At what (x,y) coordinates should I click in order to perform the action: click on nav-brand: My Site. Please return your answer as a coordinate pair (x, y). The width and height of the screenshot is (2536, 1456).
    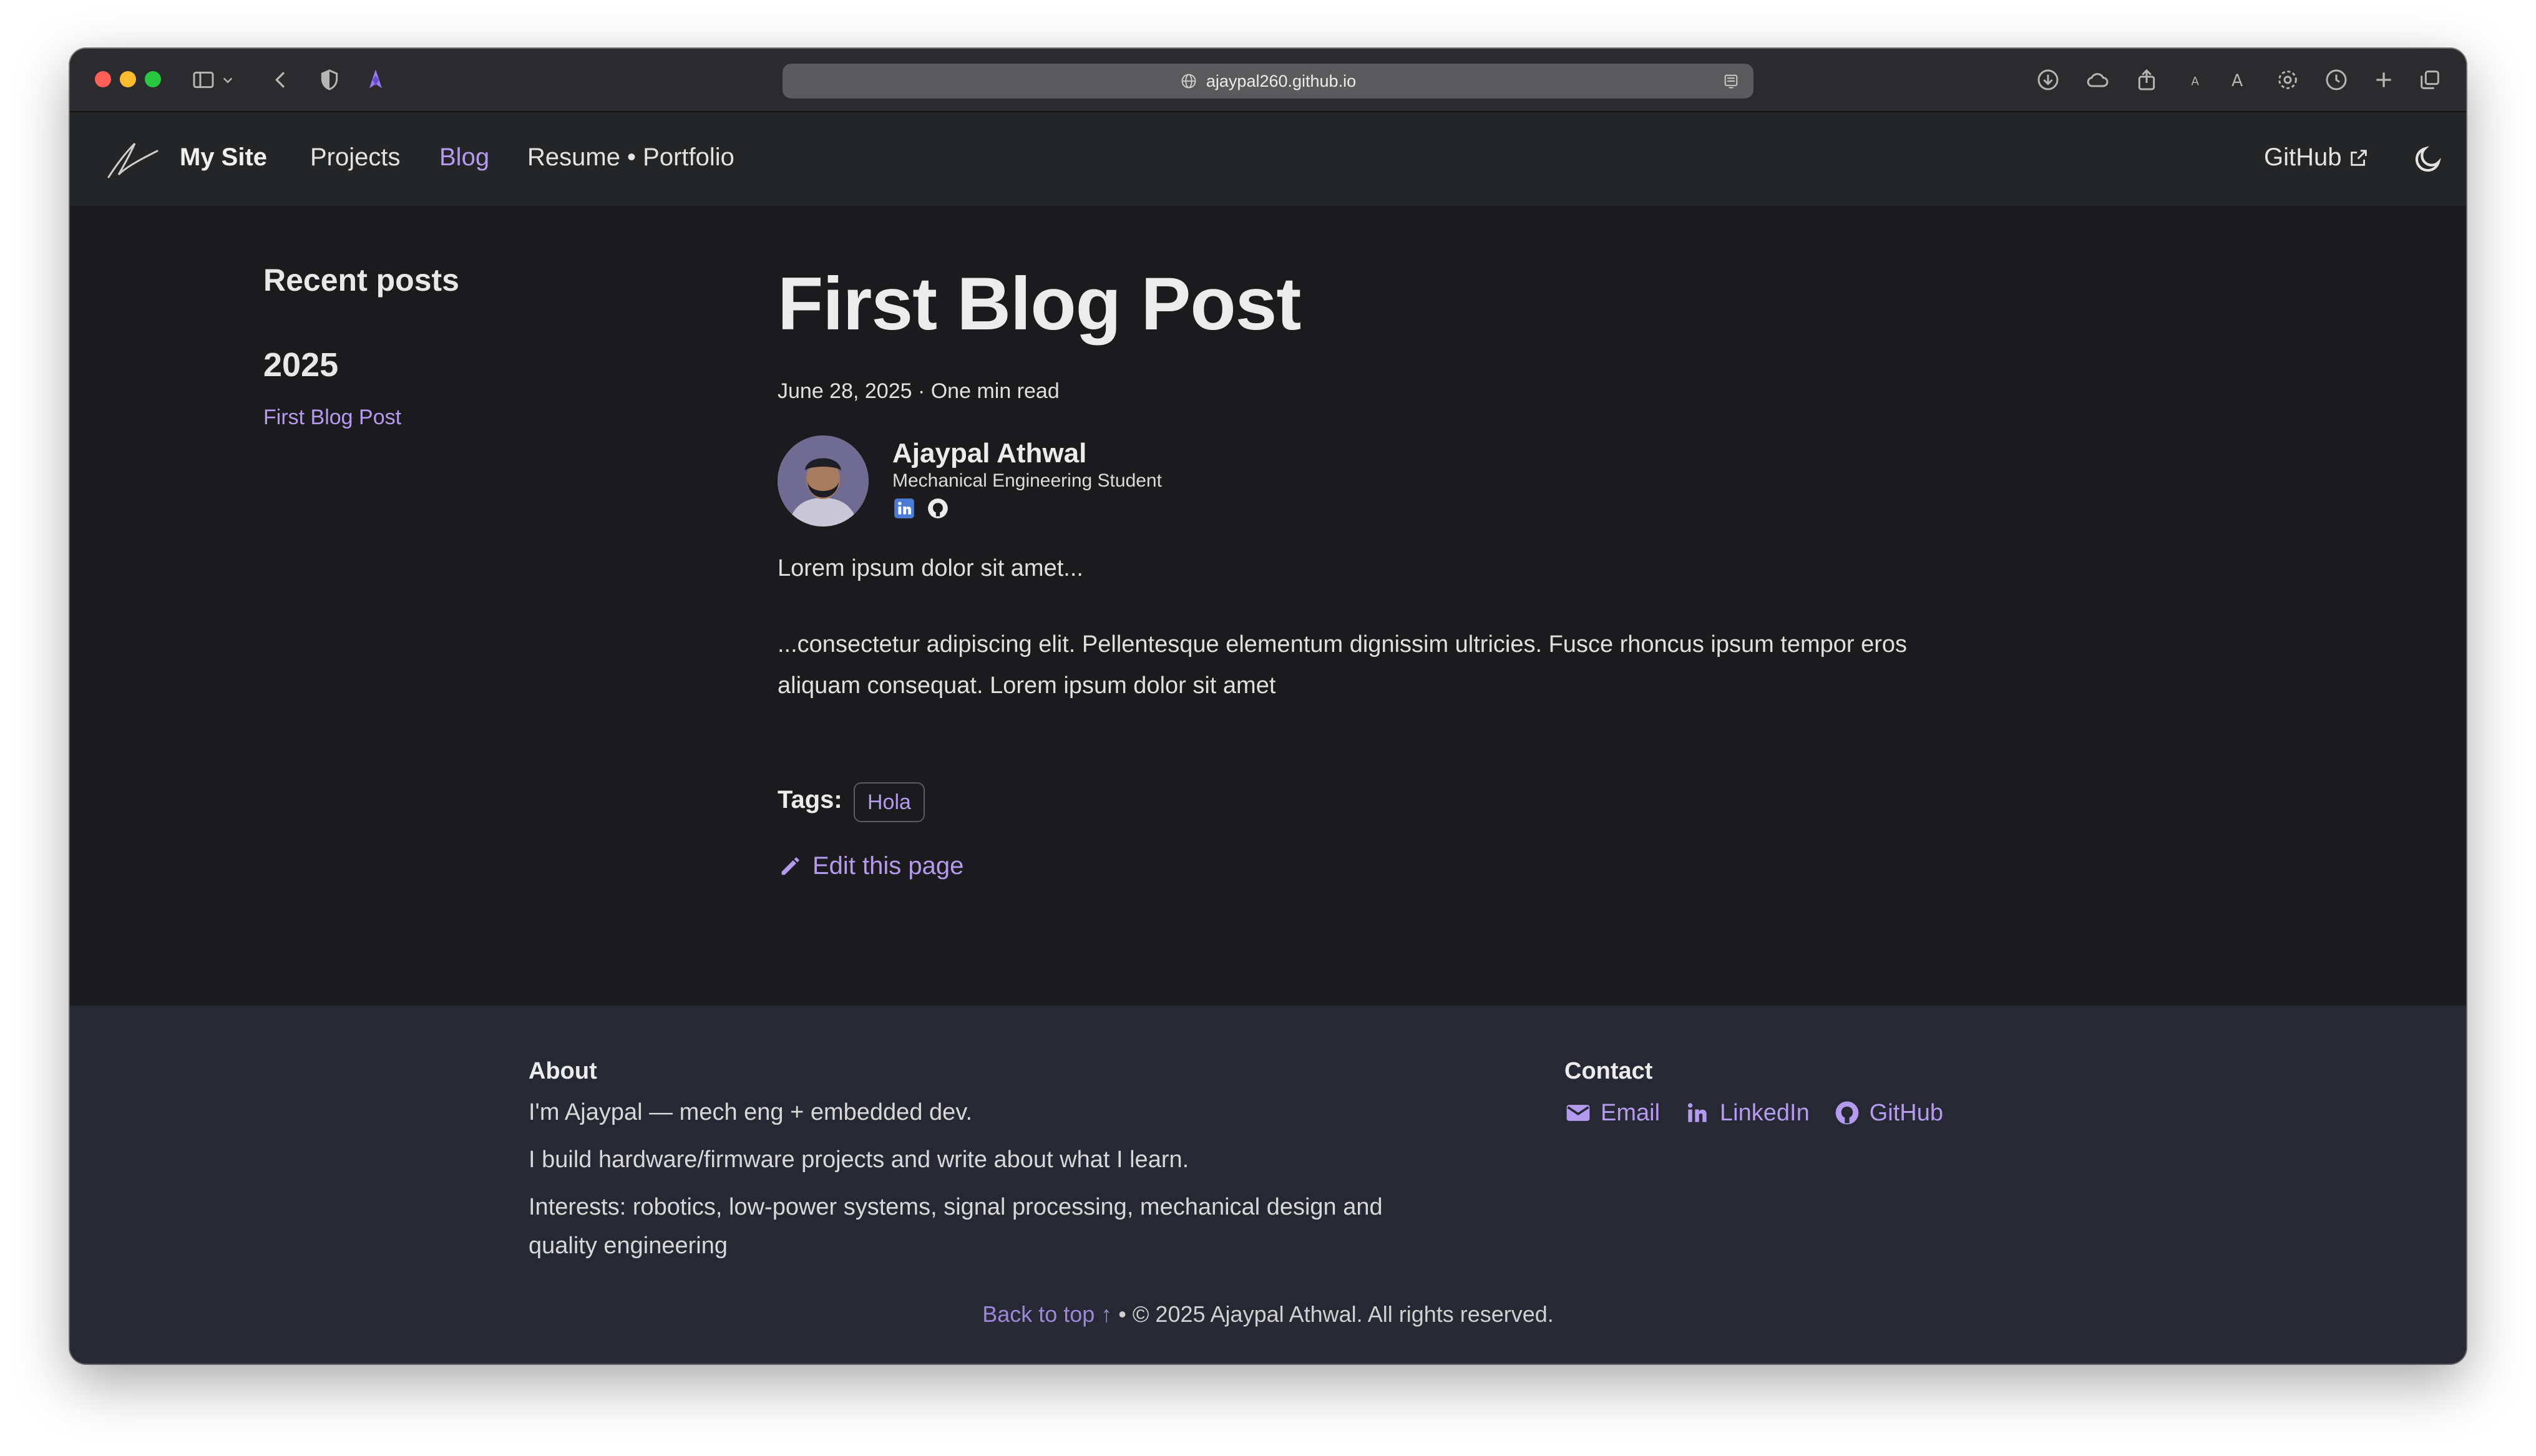
    Looking at the image, I should click on (224, 157).